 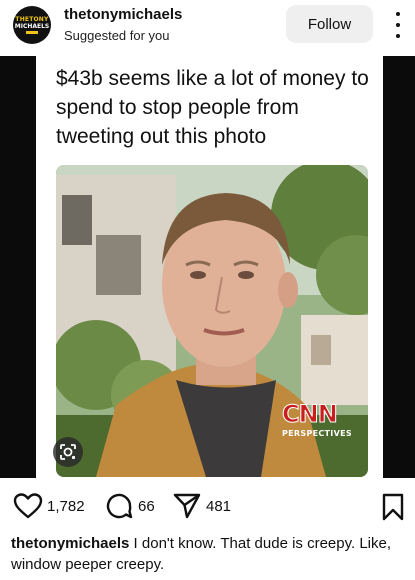 I want to click on avatar-bar, so click(x=32, y=32).